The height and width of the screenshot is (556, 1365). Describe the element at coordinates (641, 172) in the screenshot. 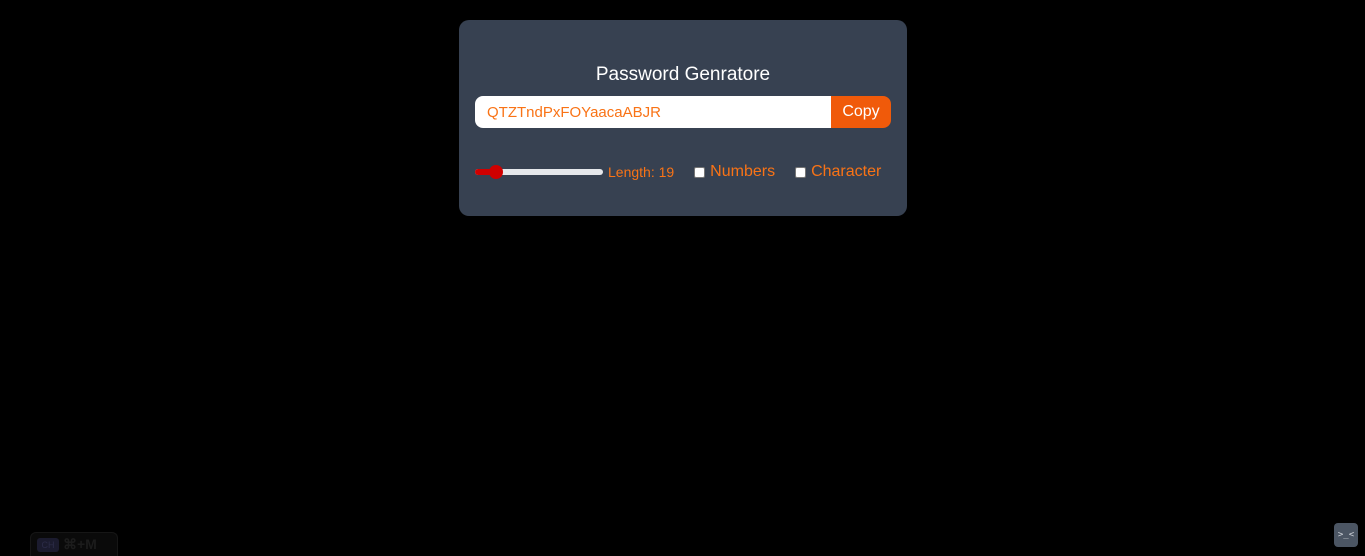

I see `length-label: Length: 19` at that location.